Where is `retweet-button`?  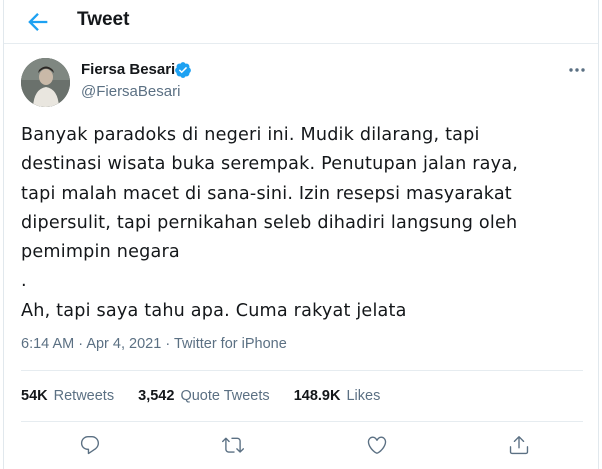 retweet-button is located at coordinates (234, 446).